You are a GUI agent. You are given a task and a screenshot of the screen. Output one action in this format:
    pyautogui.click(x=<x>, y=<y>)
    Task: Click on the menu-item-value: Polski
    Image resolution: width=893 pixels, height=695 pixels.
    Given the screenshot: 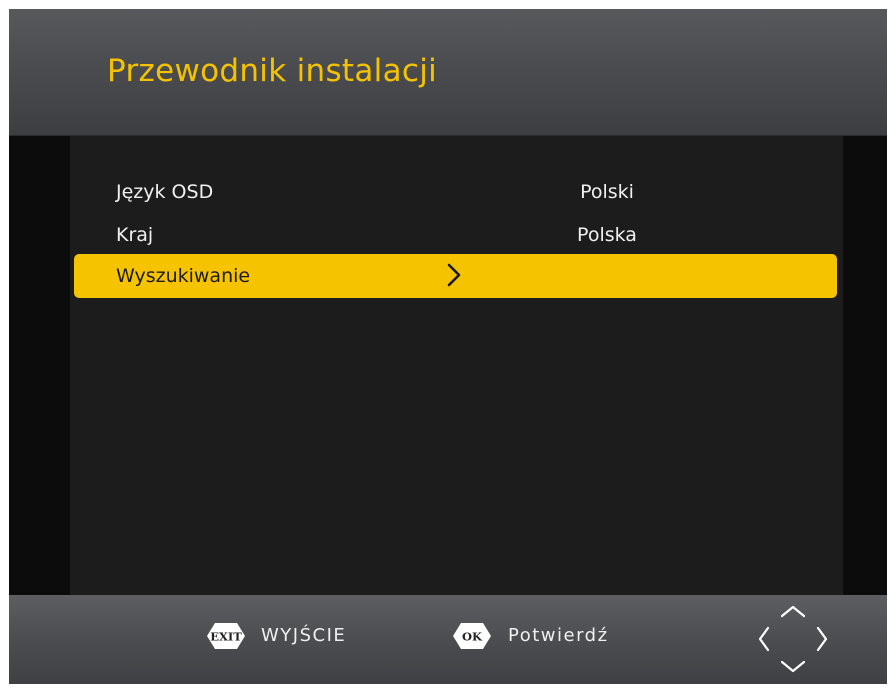 What is the action you would take?
    pyautogui.click(x=607, y=192)
    